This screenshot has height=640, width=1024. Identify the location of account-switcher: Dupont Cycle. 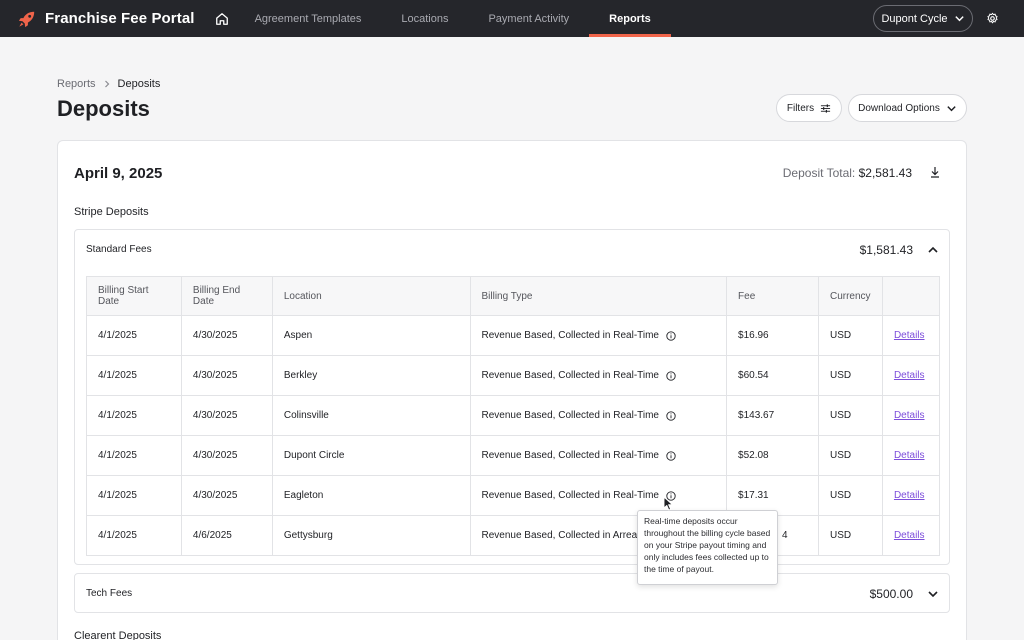
(923, 18).